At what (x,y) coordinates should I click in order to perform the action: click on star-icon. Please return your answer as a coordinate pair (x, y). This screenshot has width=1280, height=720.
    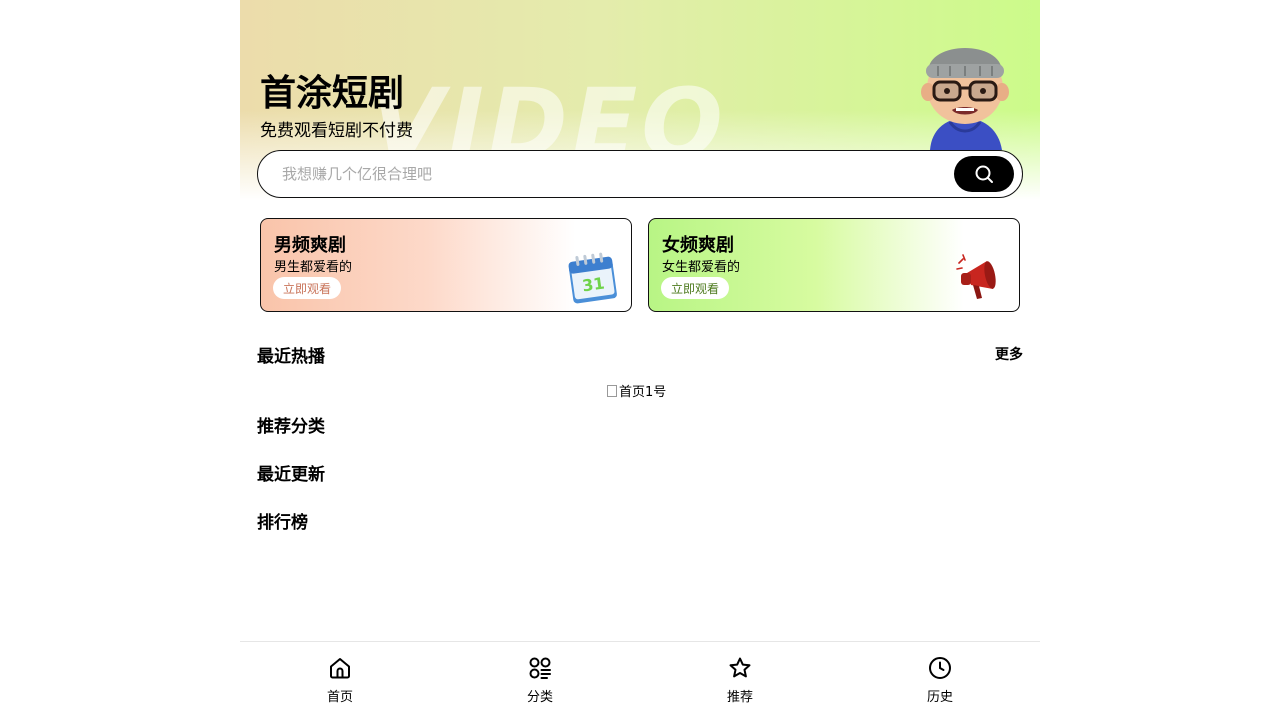
    Looking at the image, I should click on (740, 667).